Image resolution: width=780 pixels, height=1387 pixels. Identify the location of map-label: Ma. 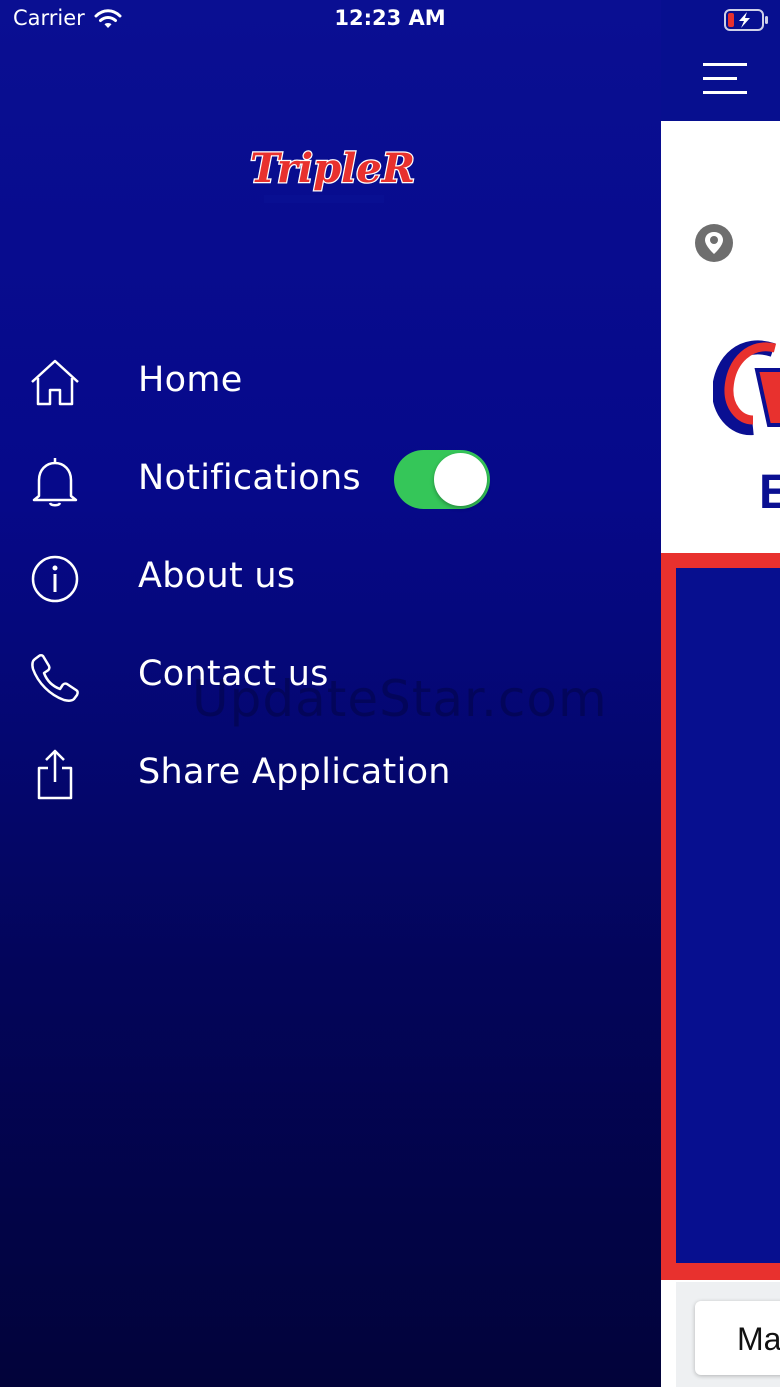
(737, 1338).